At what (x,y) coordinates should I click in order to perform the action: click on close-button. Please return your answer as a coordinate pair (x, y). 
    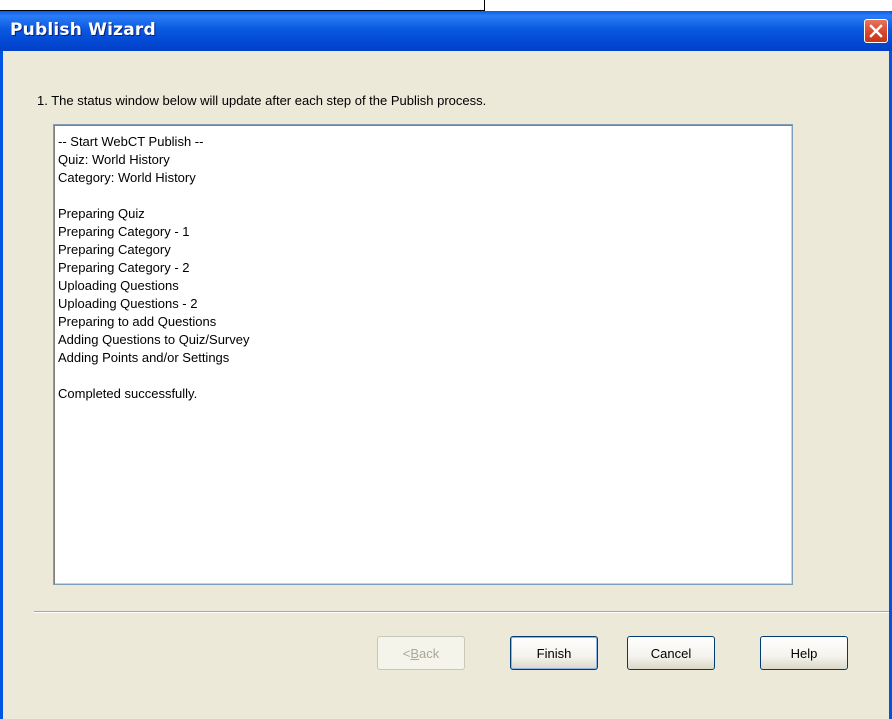
    Looking at the image, I should click on (876, 31).